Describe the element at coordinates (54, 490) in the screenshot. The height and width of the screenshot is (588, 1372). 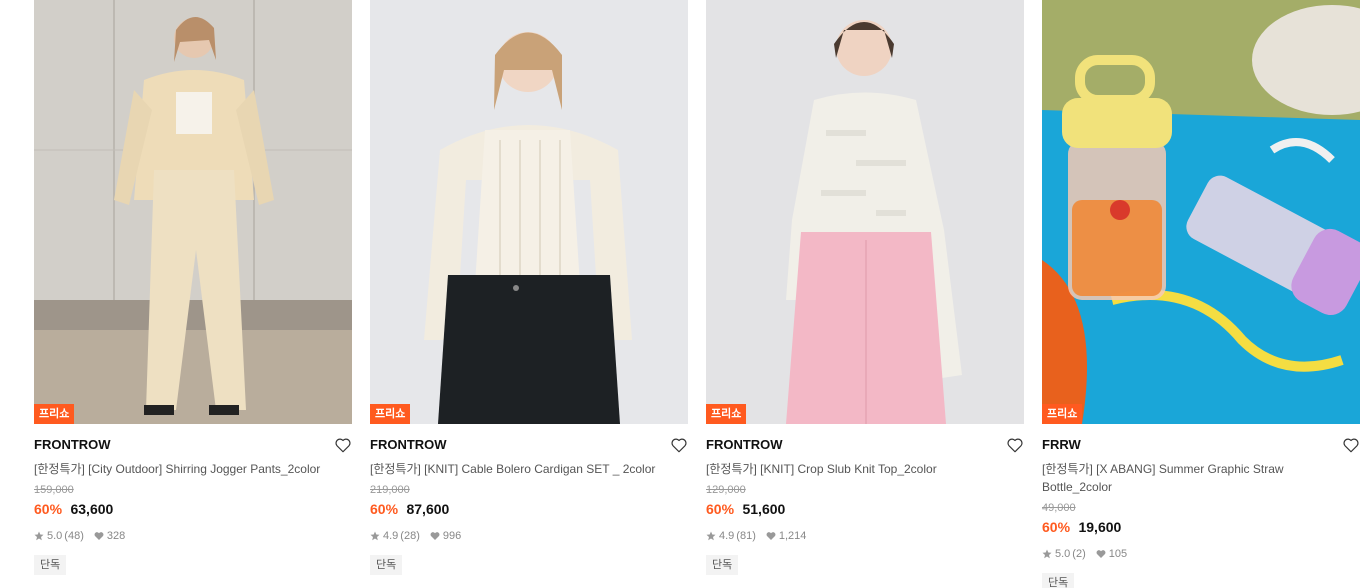
I see `original-price: 159,000` at that location.